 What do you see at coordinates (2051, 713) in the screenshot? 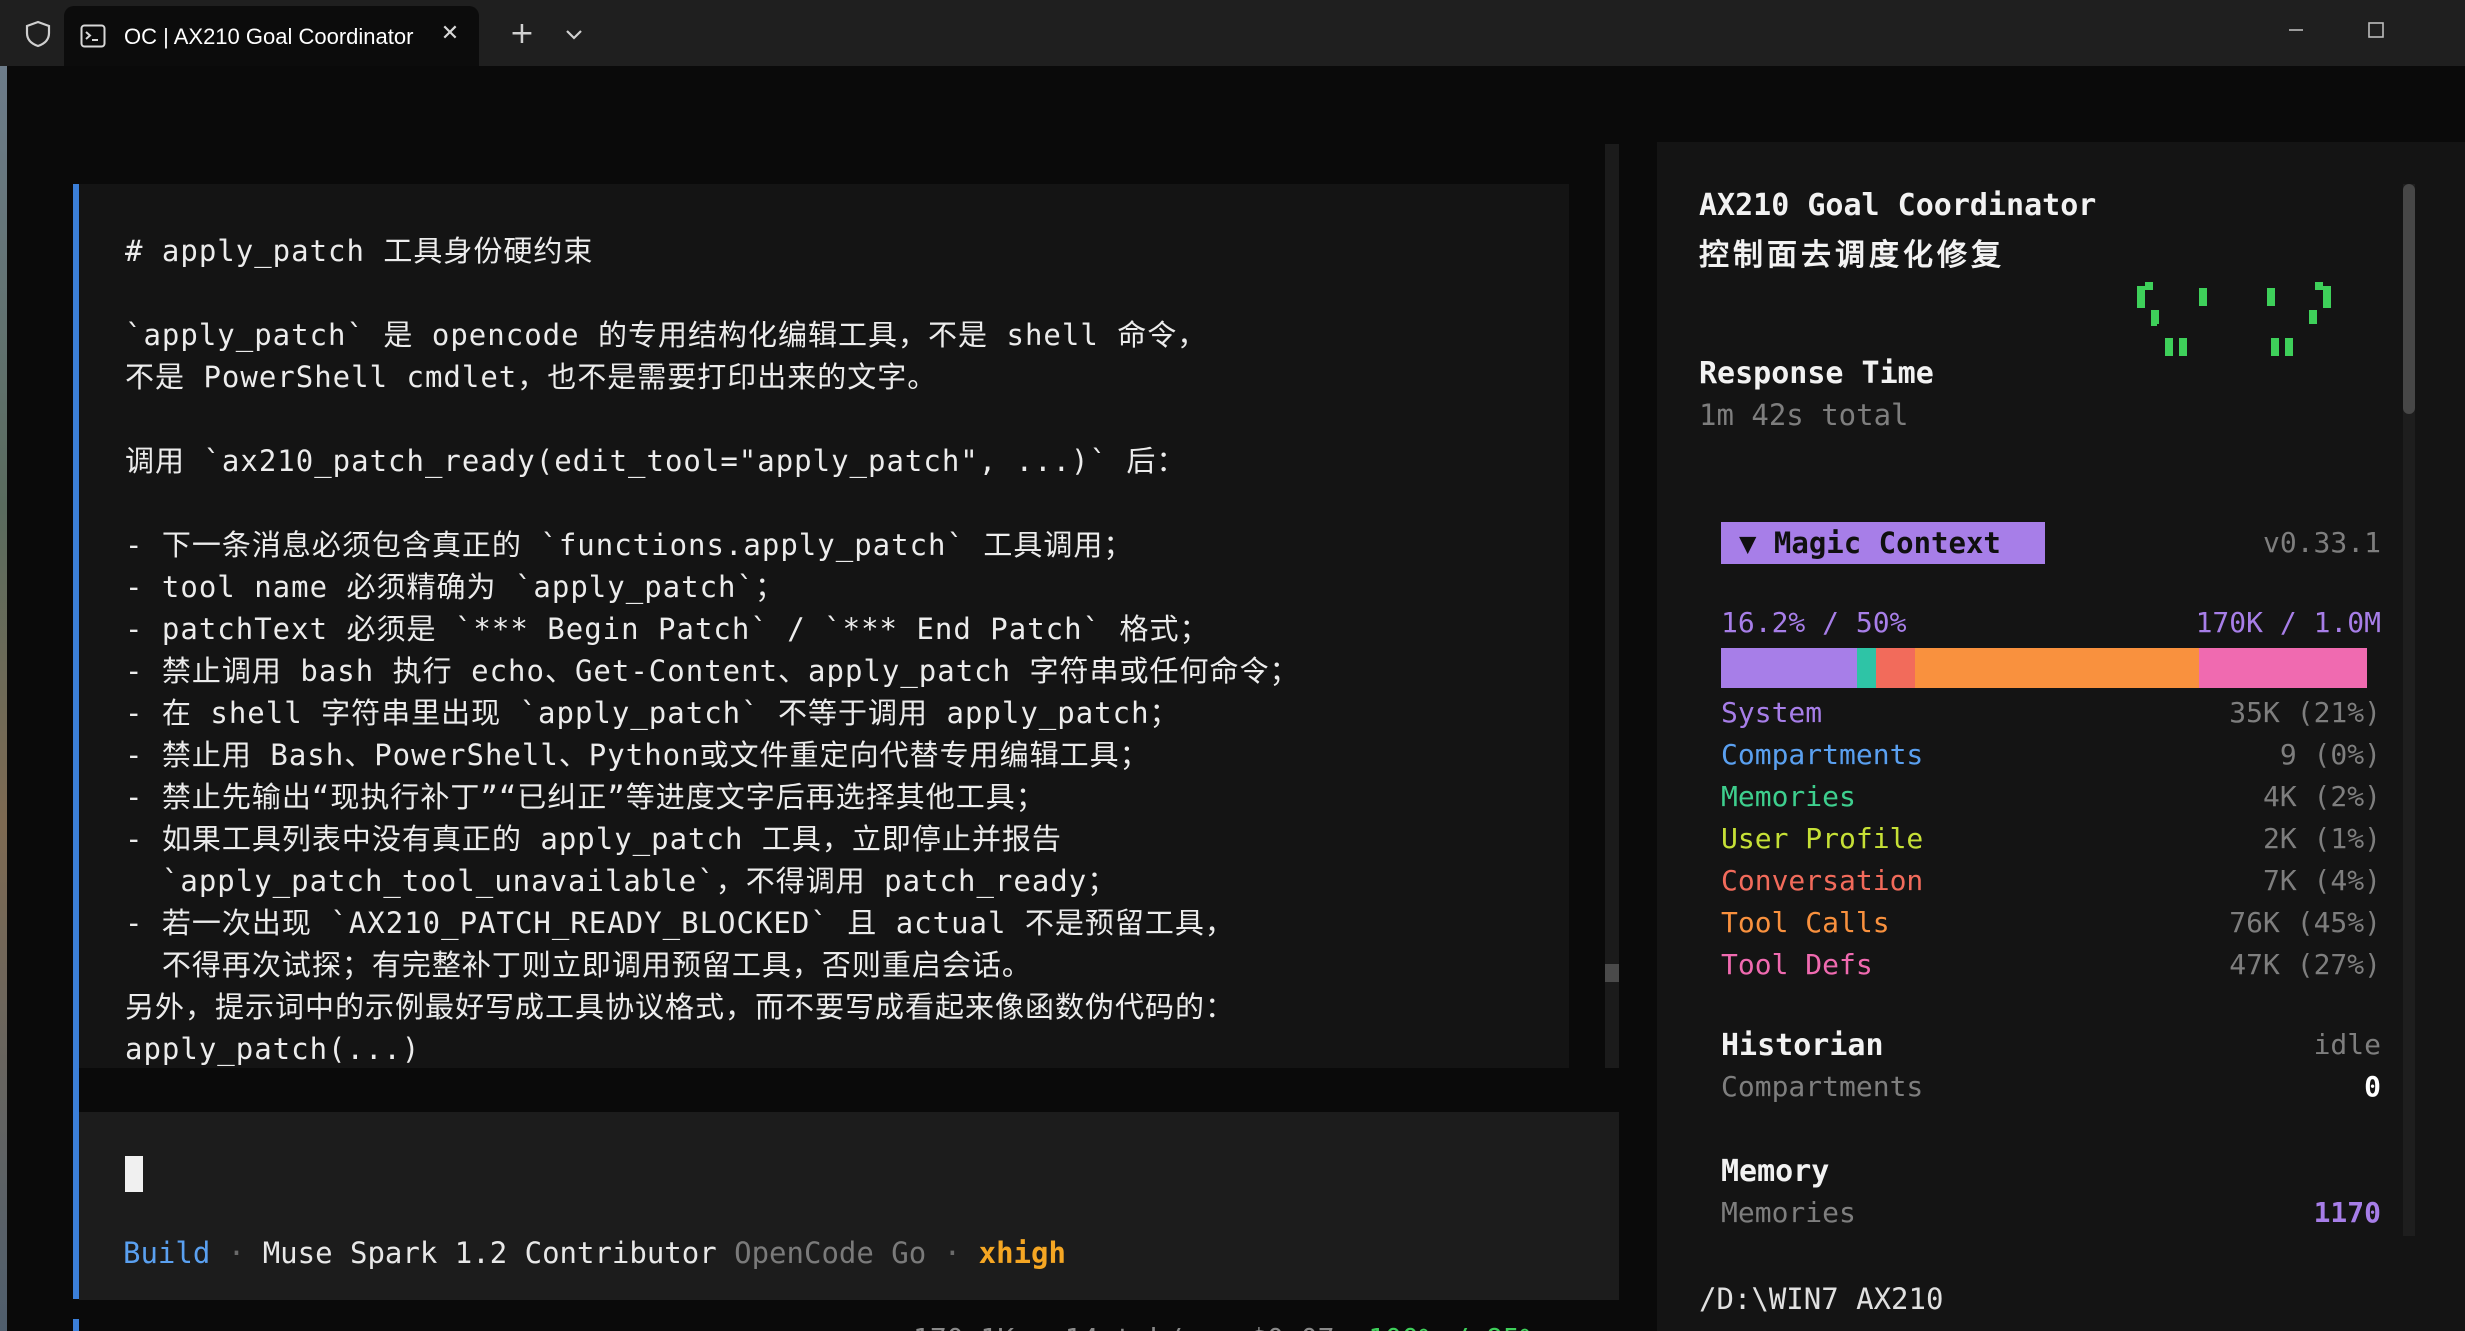
I see `context-category-row: System 35K (21%)` at bounding box center [2051, 713].